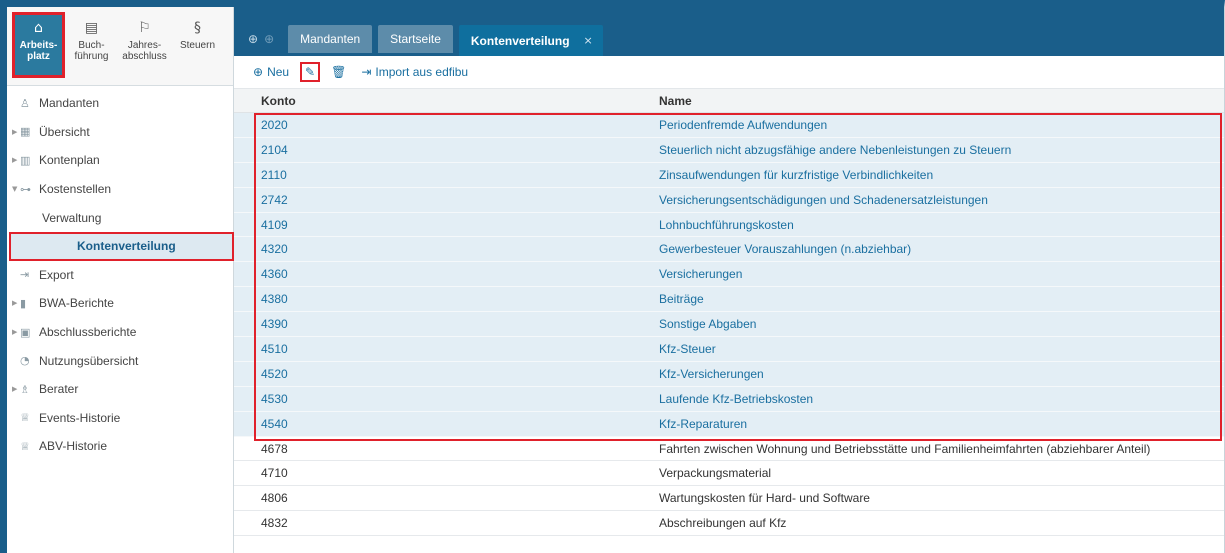 The width and height of the screenshot is (1225, 553). I want to click on nav-label: Jahres- abschluss, so click(144, 51).